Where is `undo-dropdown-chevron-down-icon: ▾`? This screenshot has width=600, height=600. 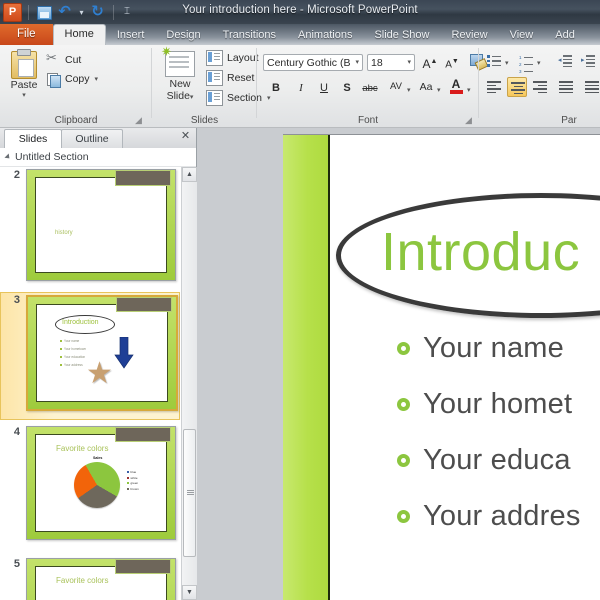
undo-dropdown-chevron-down-icon: ▾ is located at coordinates (81, 12).